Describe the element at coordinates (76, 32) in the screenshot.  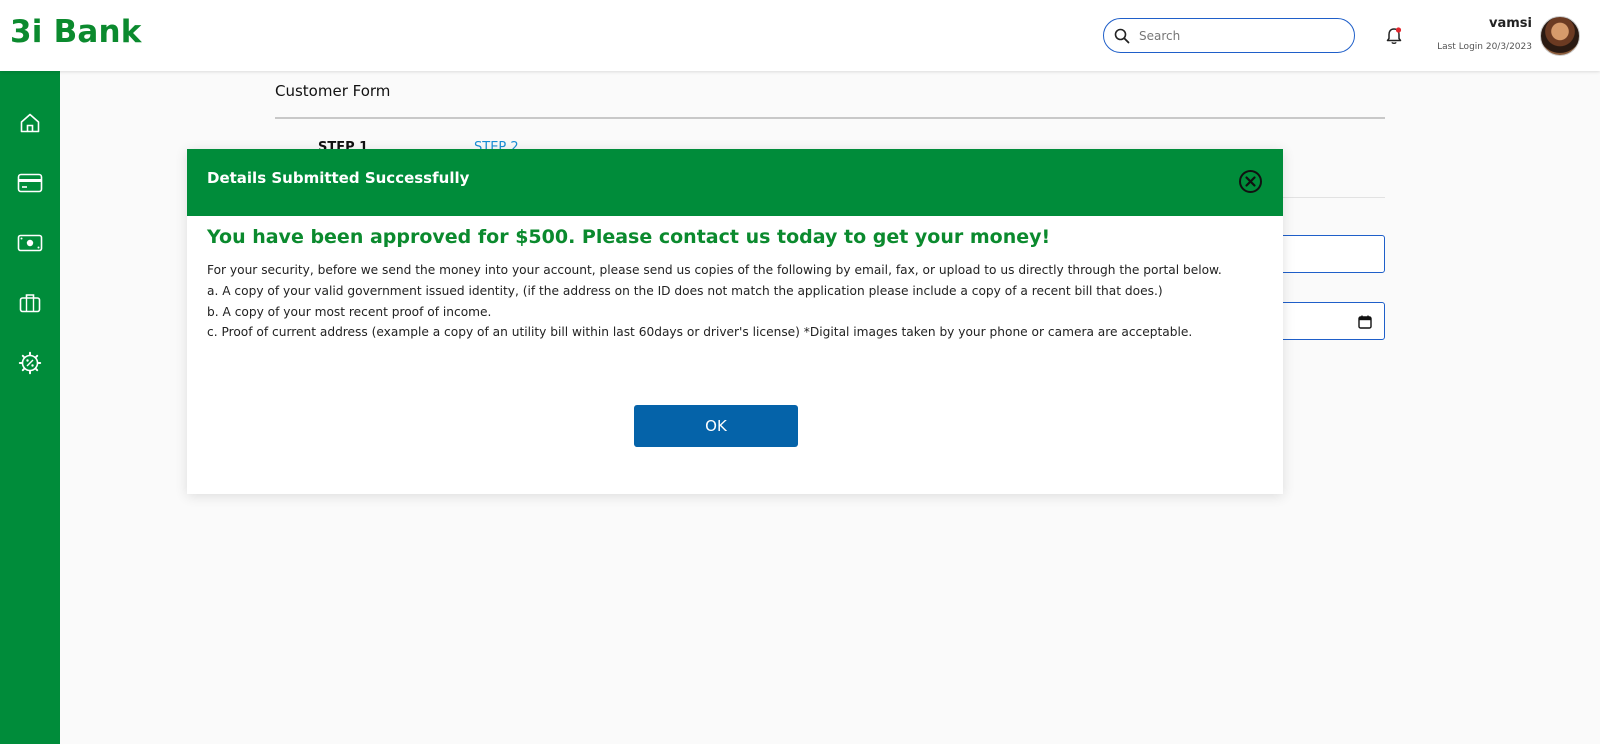
I see `bank-logo: 3i Bank` at that location.